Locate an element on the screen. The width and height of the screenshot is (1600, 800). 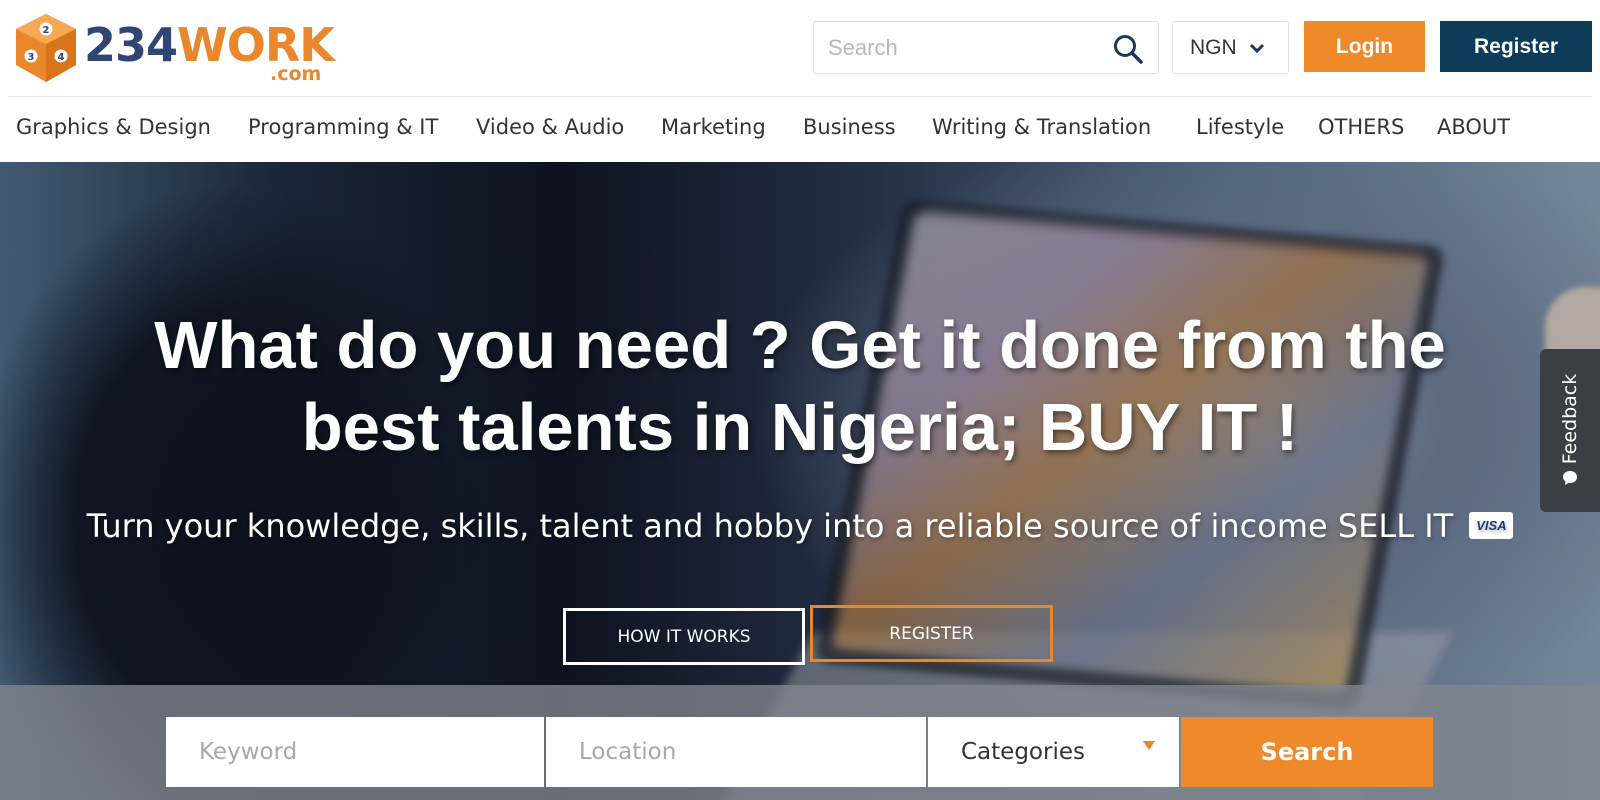
dice-digit: 2 is located at coordinates (46, 30).